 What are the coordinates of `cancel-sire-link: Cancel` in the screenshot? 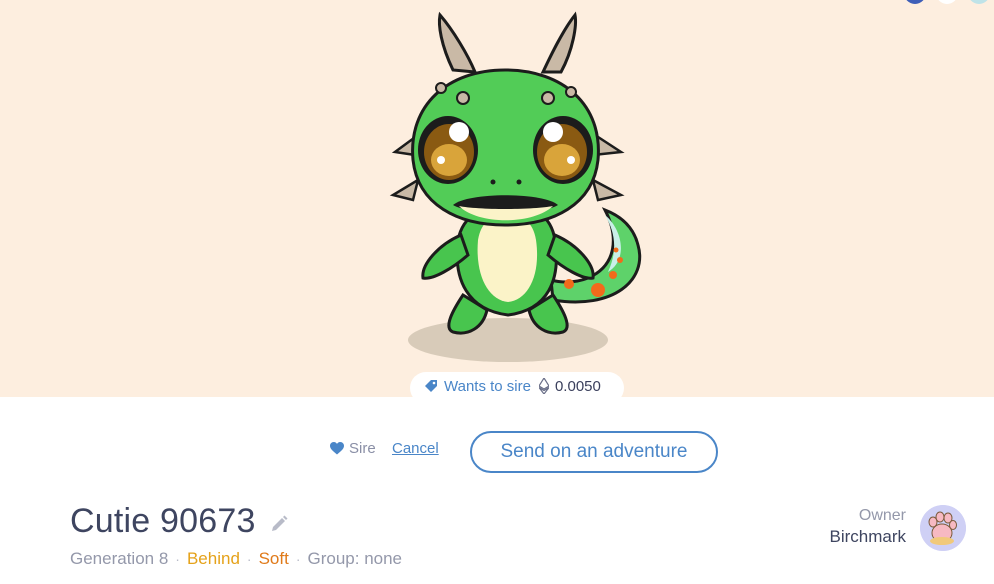 It's located at (415, 448).